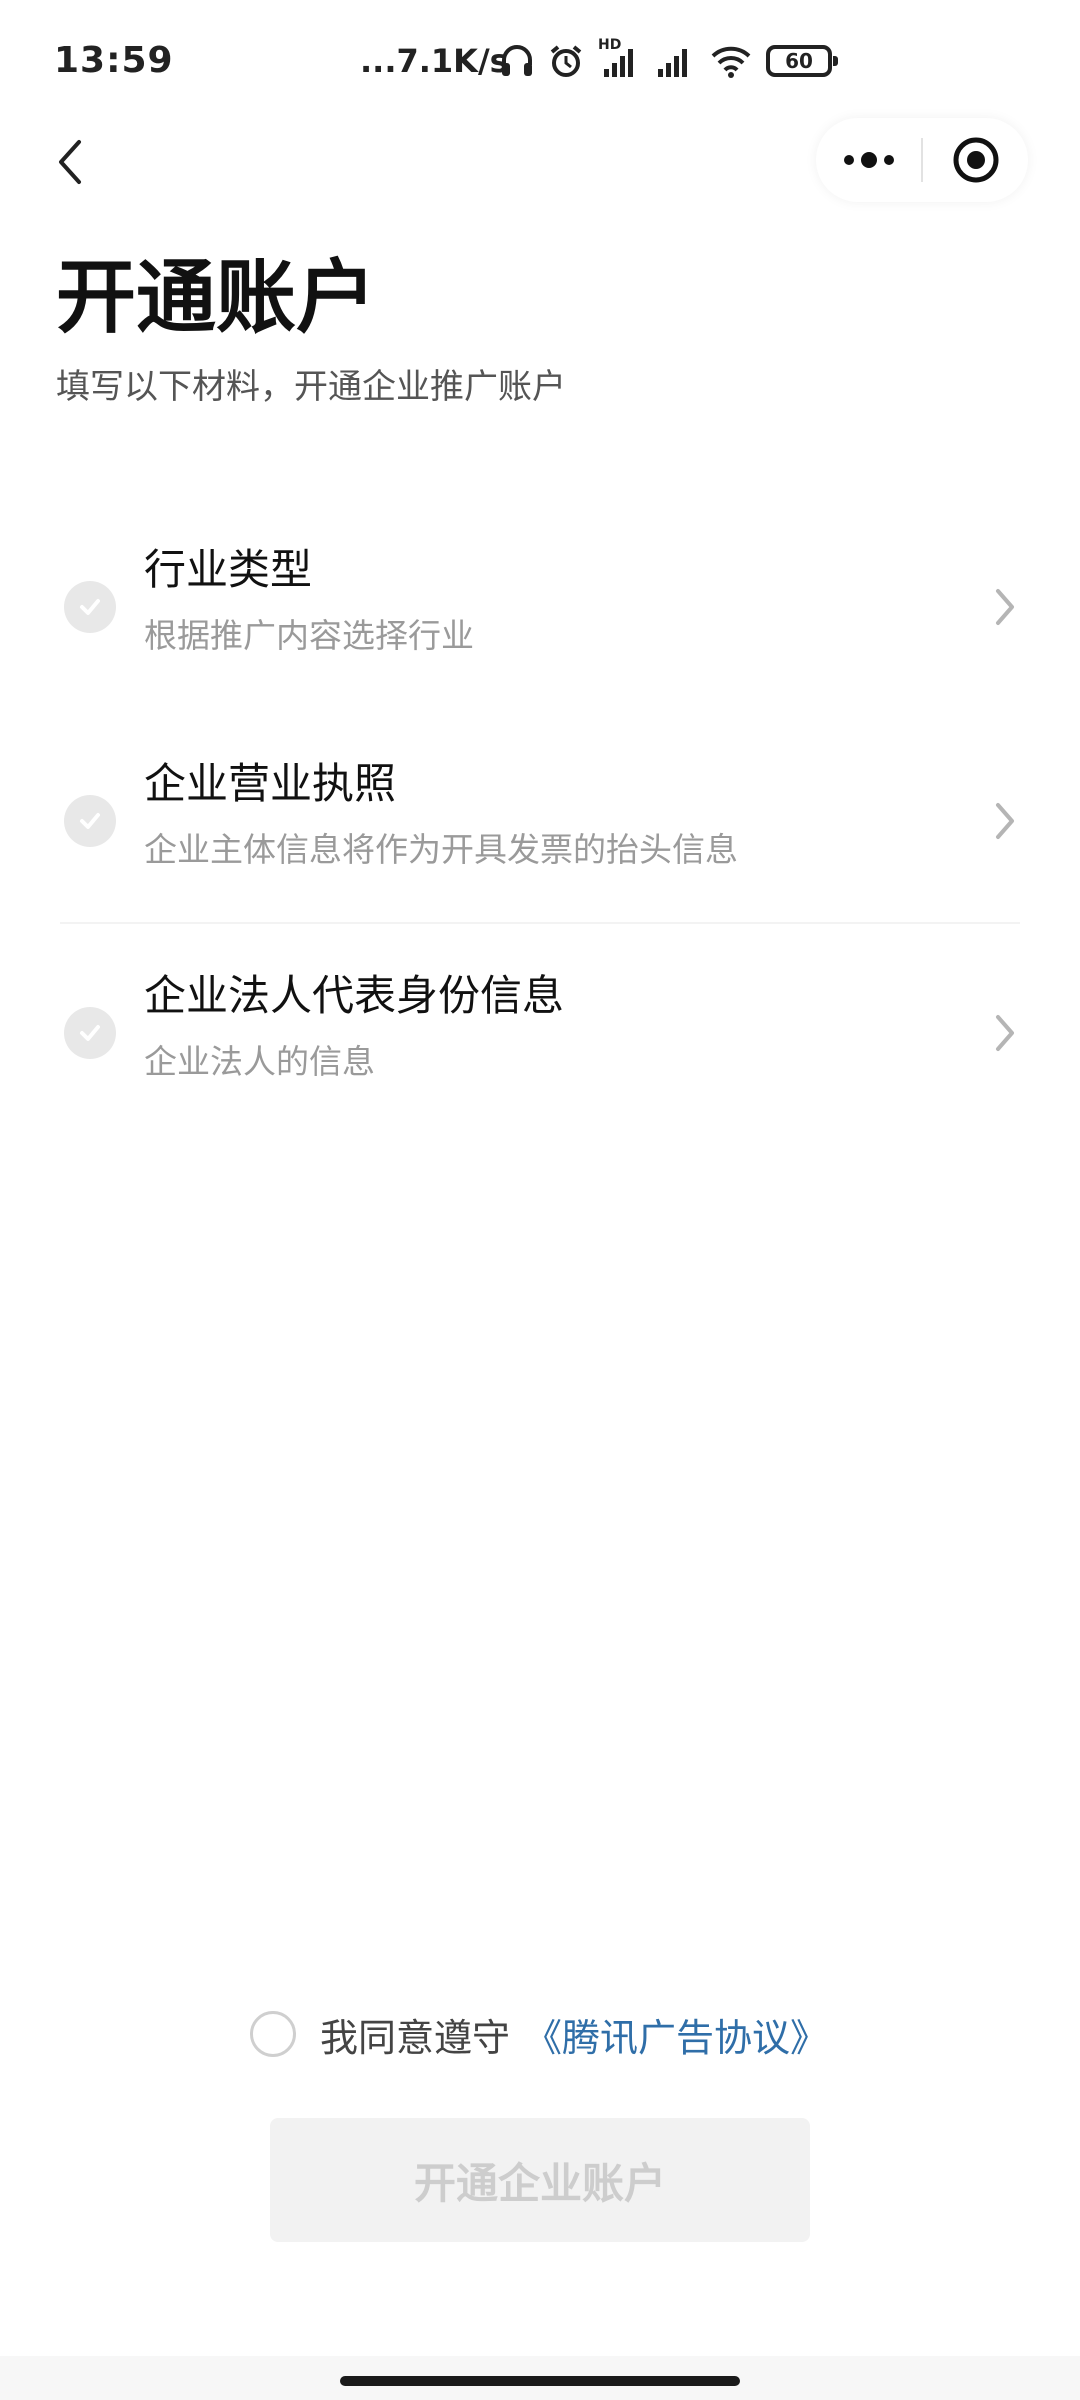 The image size is (1080, 2400). What do you see at coordinates (566, 61) in the screenshot?
I see `alarm-icon` at bounding box center [566, 61].